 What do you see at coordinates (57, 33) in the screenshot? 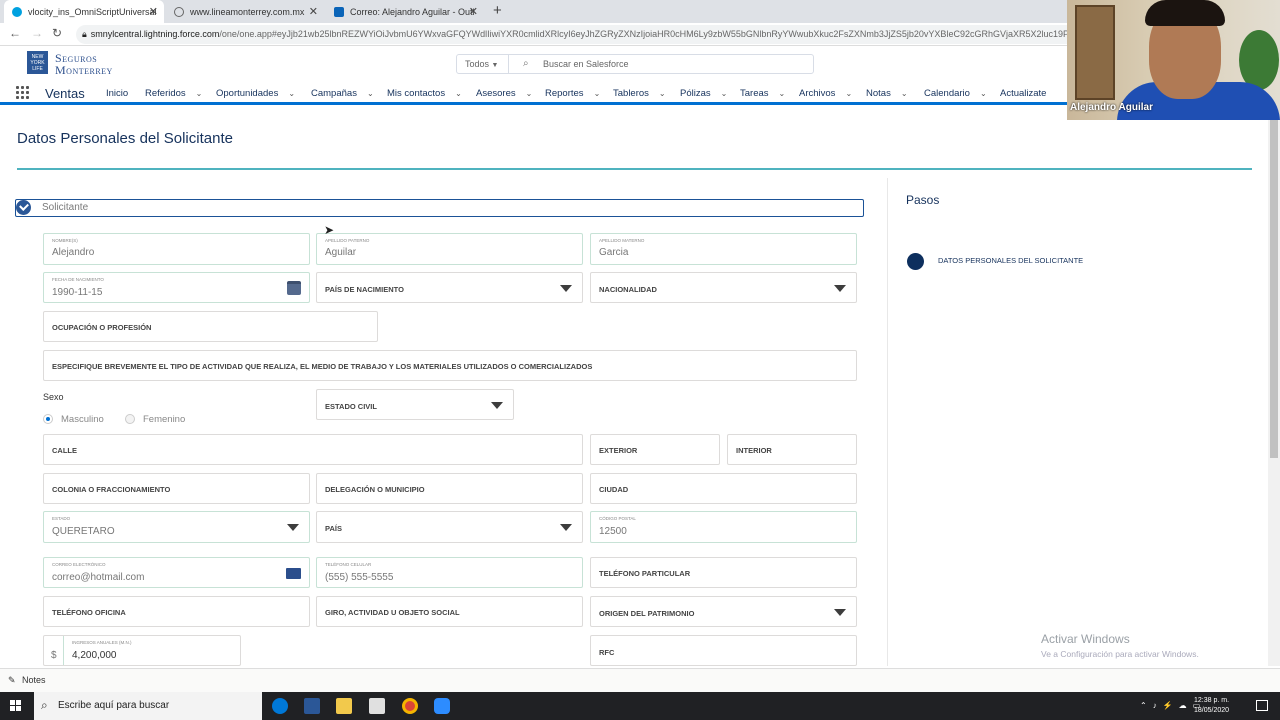
I see `reload-icon: ↻` at bounding box center [57, 33].